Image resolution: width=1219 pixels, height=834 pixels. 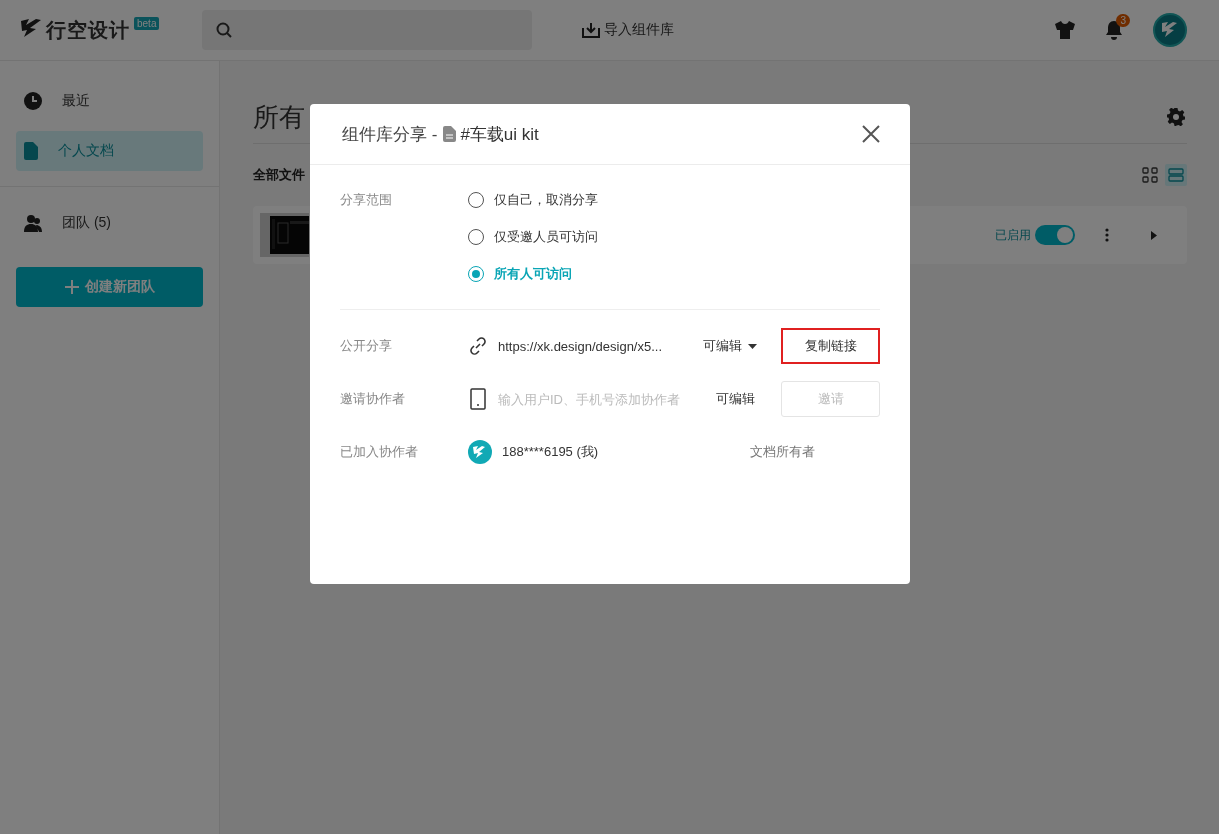 I want to click on people-icon, so click(x=33, y=223).